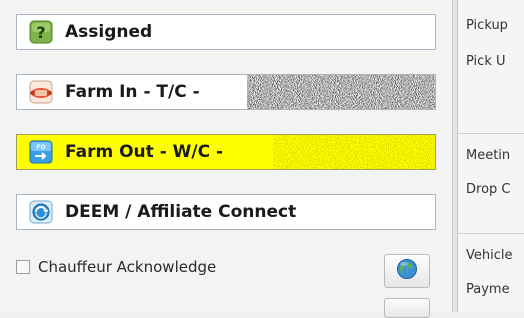 The height and width of the screenshot is (318, 524). Describe the element at coordinates (488, 155) in the screenshot. I see `field-label-meeting: Meetin` at that location.